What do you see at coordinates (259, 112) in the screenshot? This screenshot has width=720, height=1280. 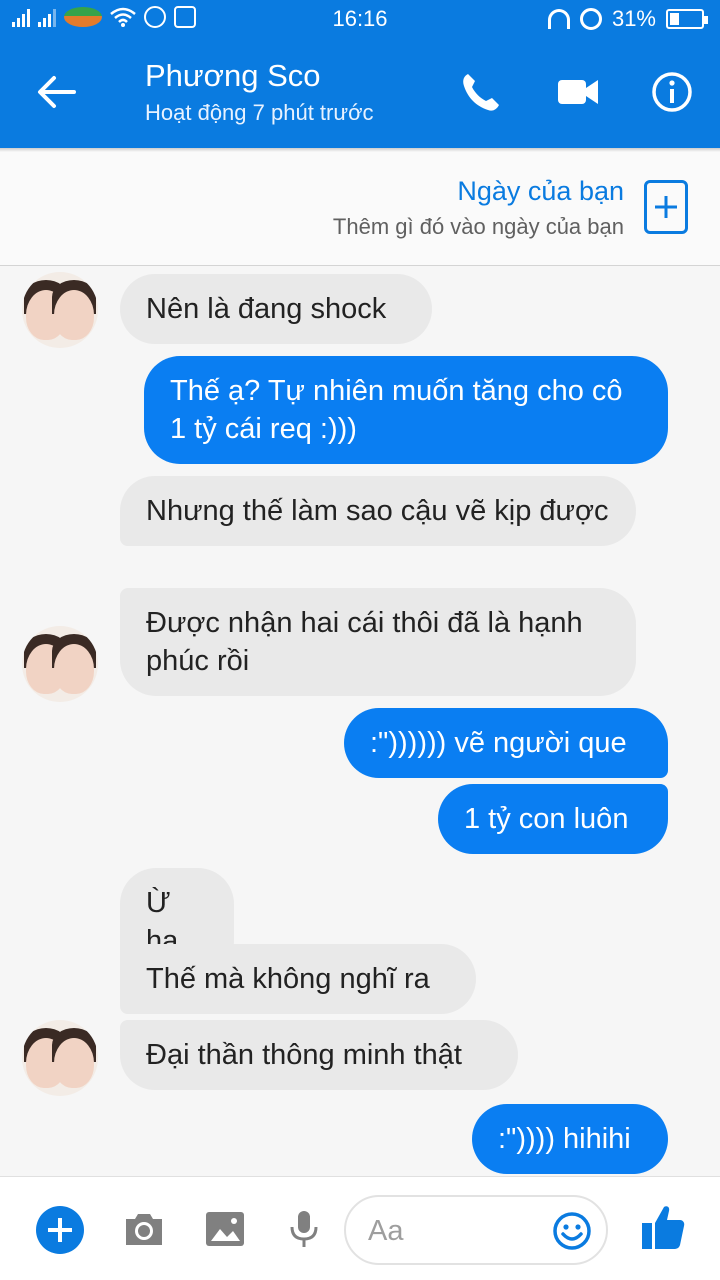 I see `active-status: Hoạt động 7 phút trước` at bounding box center [259, 112].